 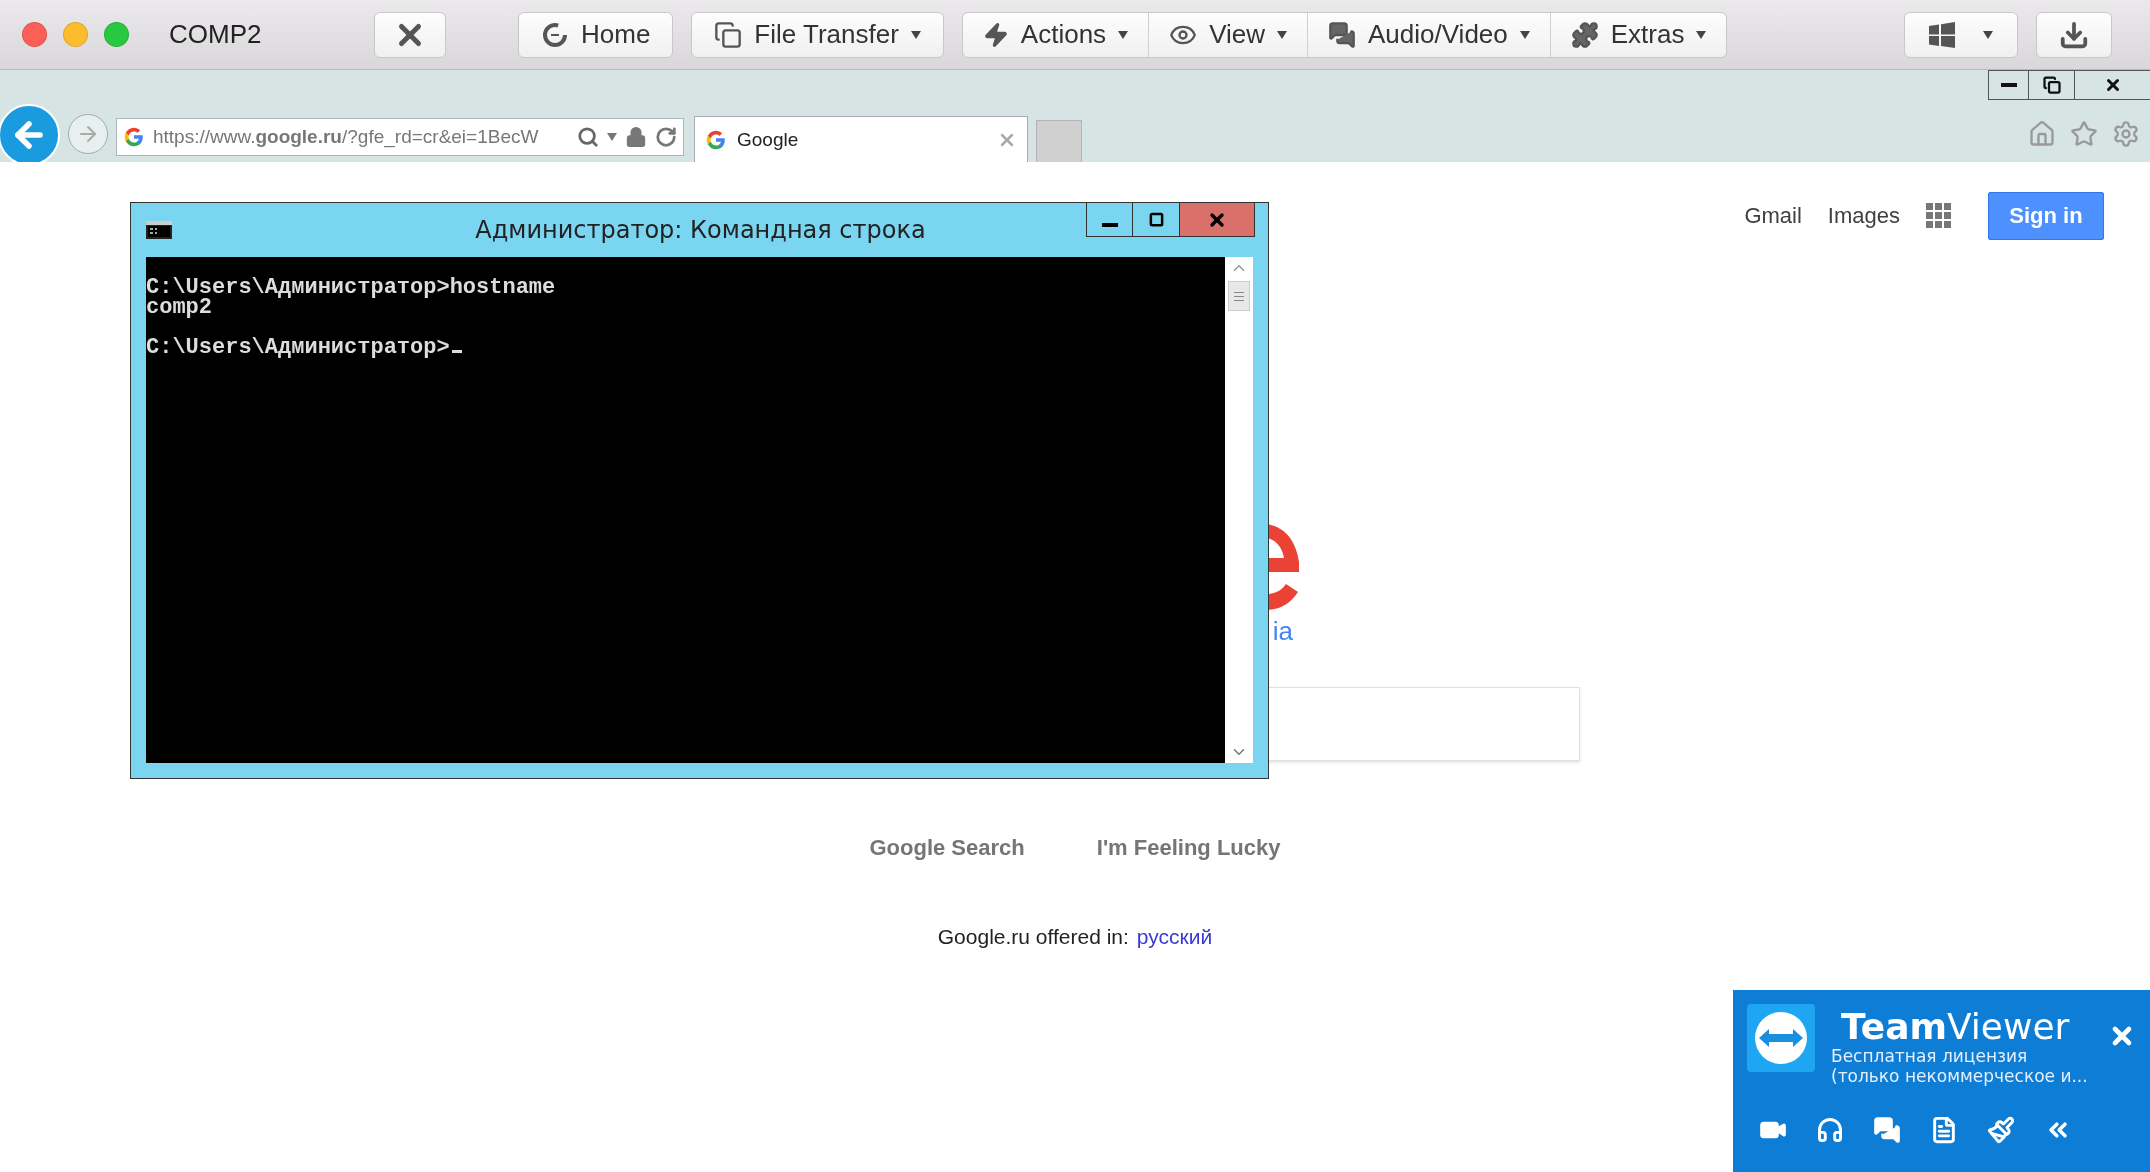 What do you see at coordinates (179, 308) in the screenshot?
I see `console-output: comp2` at bounding box center [179, 308].